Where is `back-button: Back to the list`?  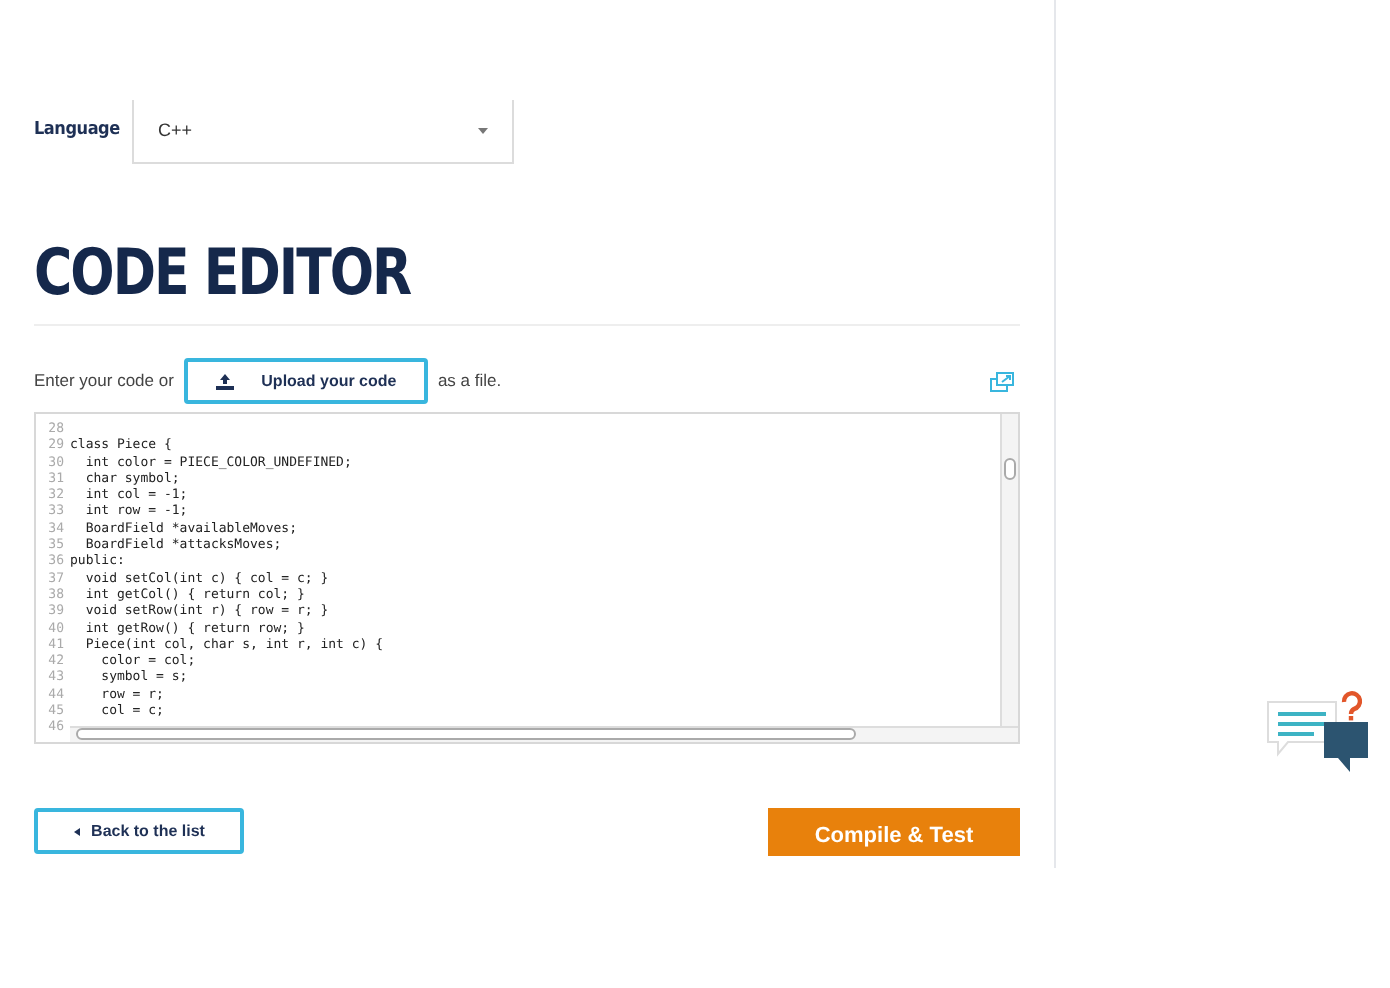
back-button: Back to the list is located at coordinates (139, 831).